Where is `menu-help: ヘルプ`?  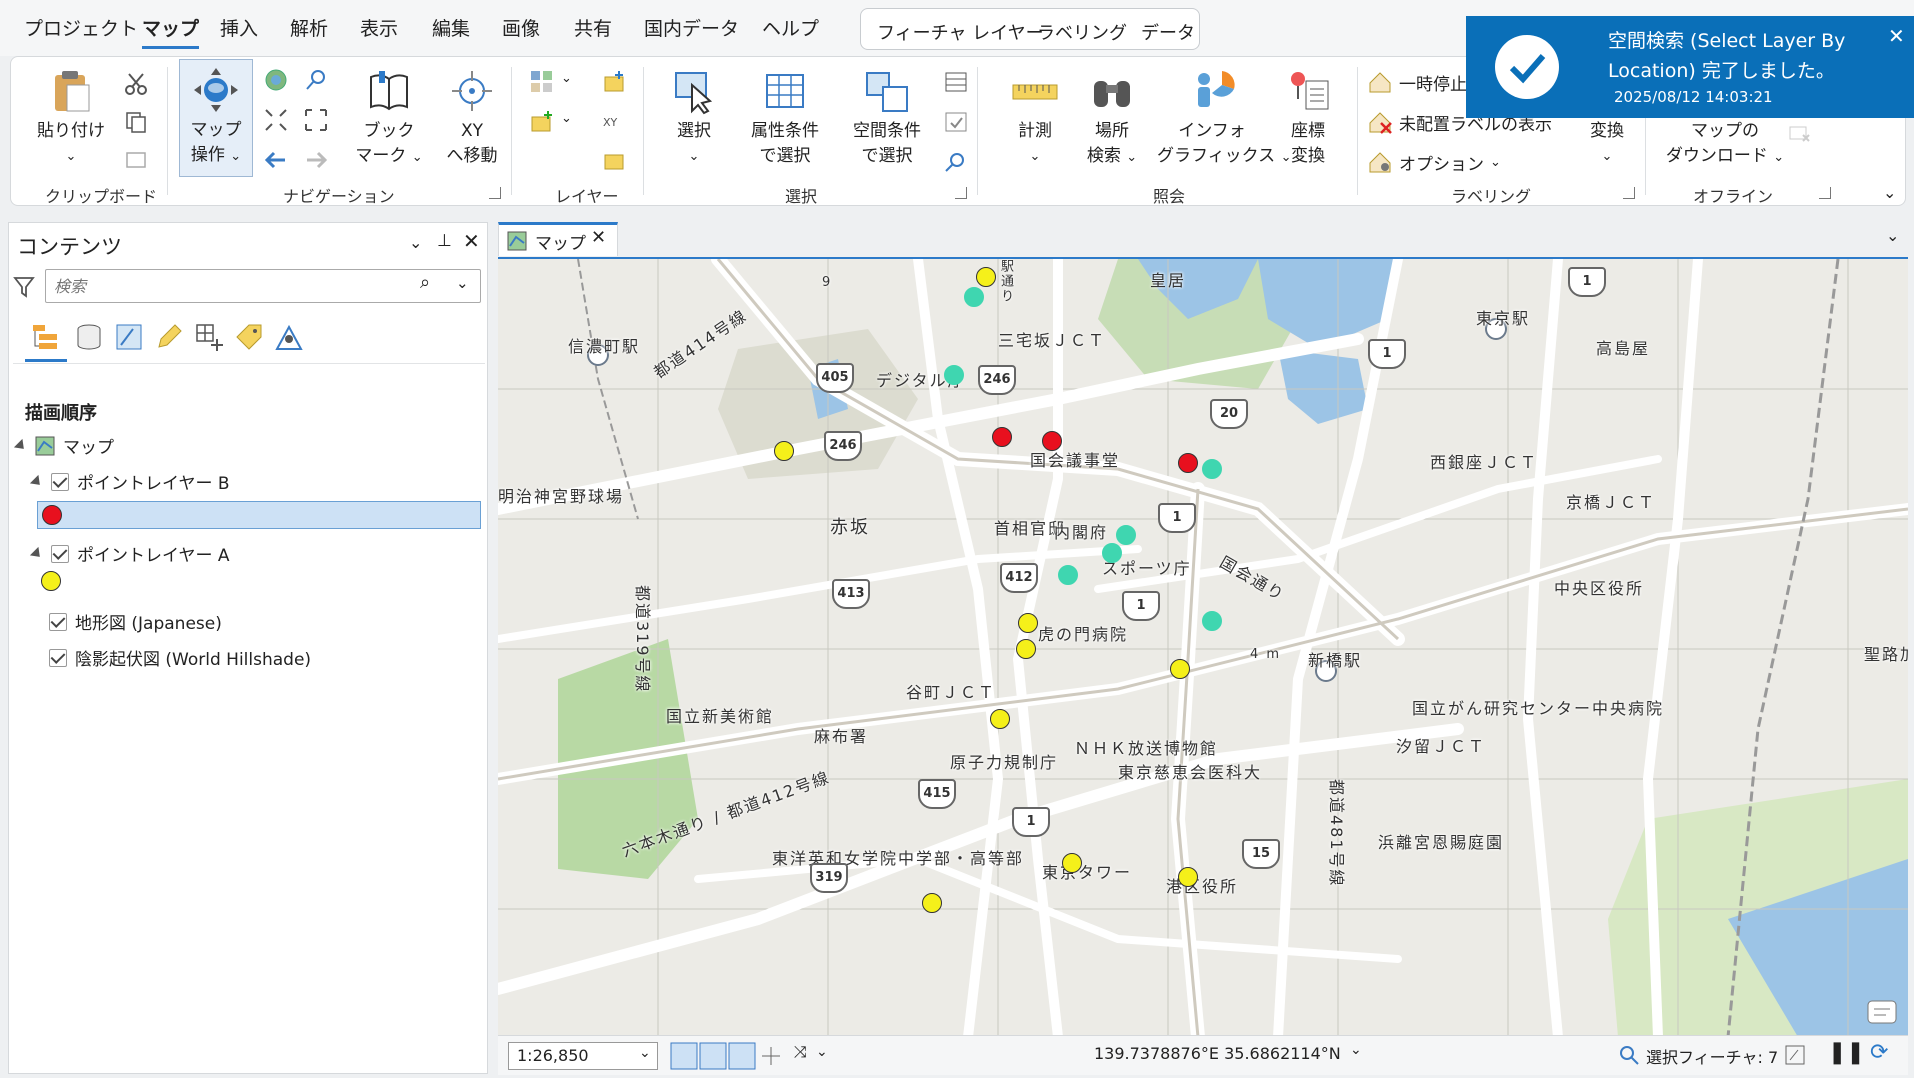
menu-help: ヘルプ is located at coordinates (790, 27).